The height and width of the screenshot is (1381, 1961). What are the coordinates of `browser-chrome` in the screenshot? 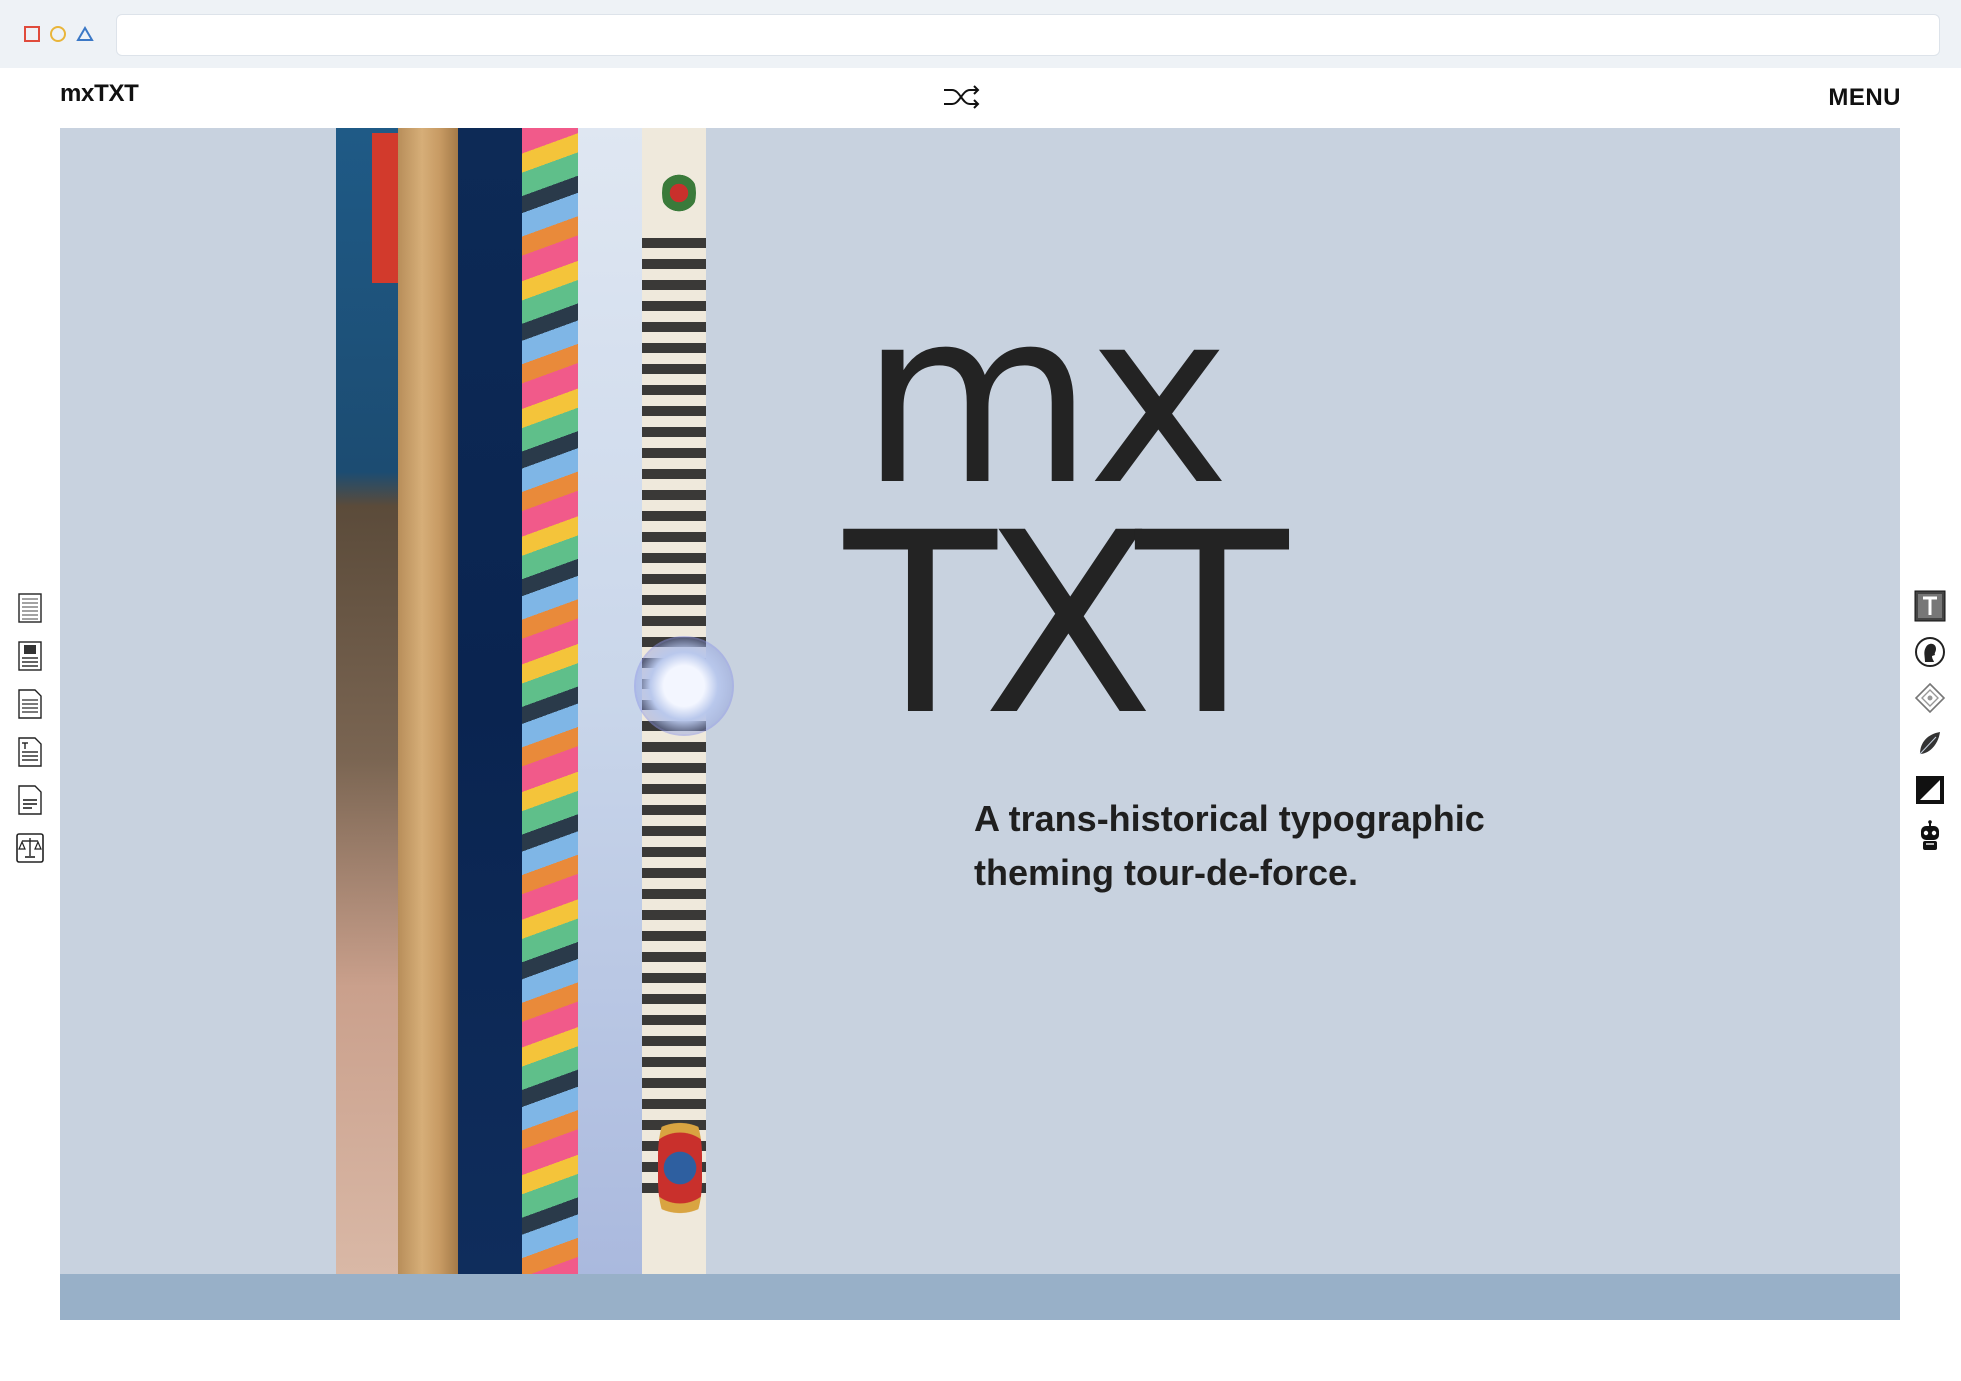 It's located at (980, 34).